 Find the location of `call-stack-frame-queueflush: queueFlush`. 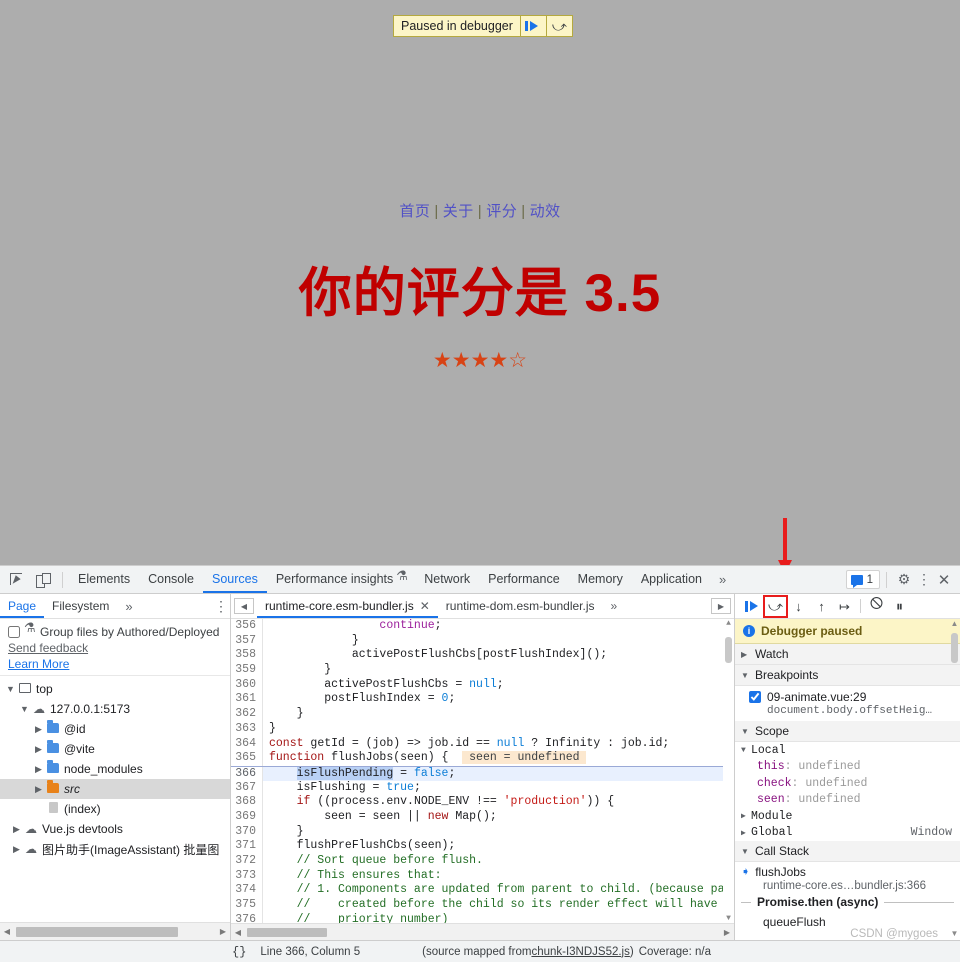

call-stack-frame-queueflush: queueFlush is located at coordinates (847, 921).